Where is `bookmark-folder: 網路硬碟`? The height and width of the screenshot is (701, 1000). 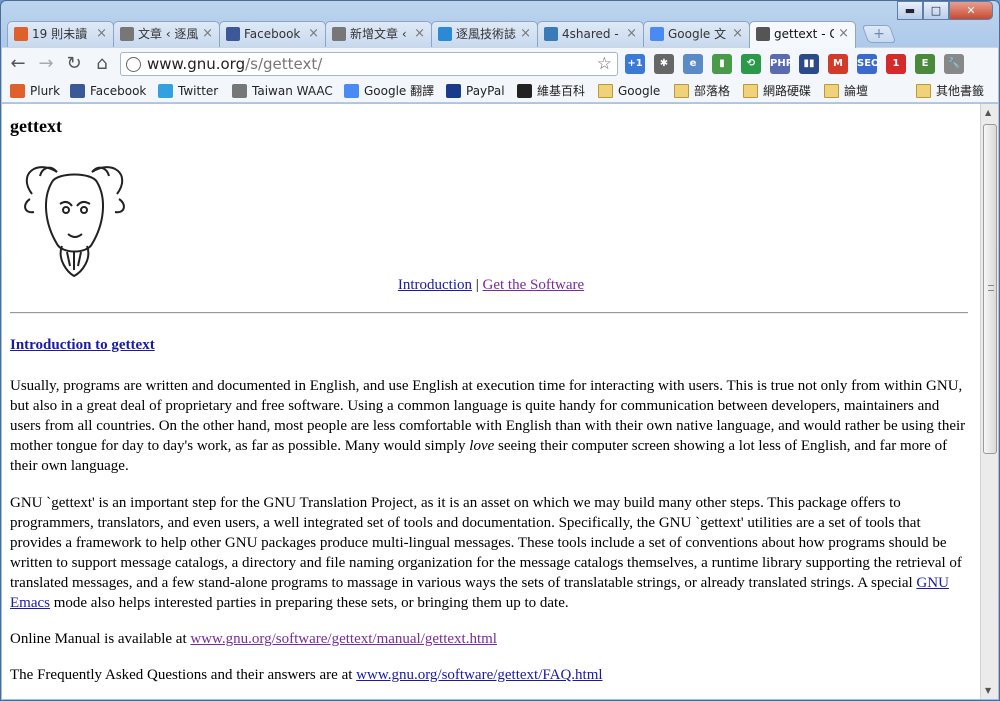
bookmark-folder: 網路硬碟 is located at coordinates (777, 91).